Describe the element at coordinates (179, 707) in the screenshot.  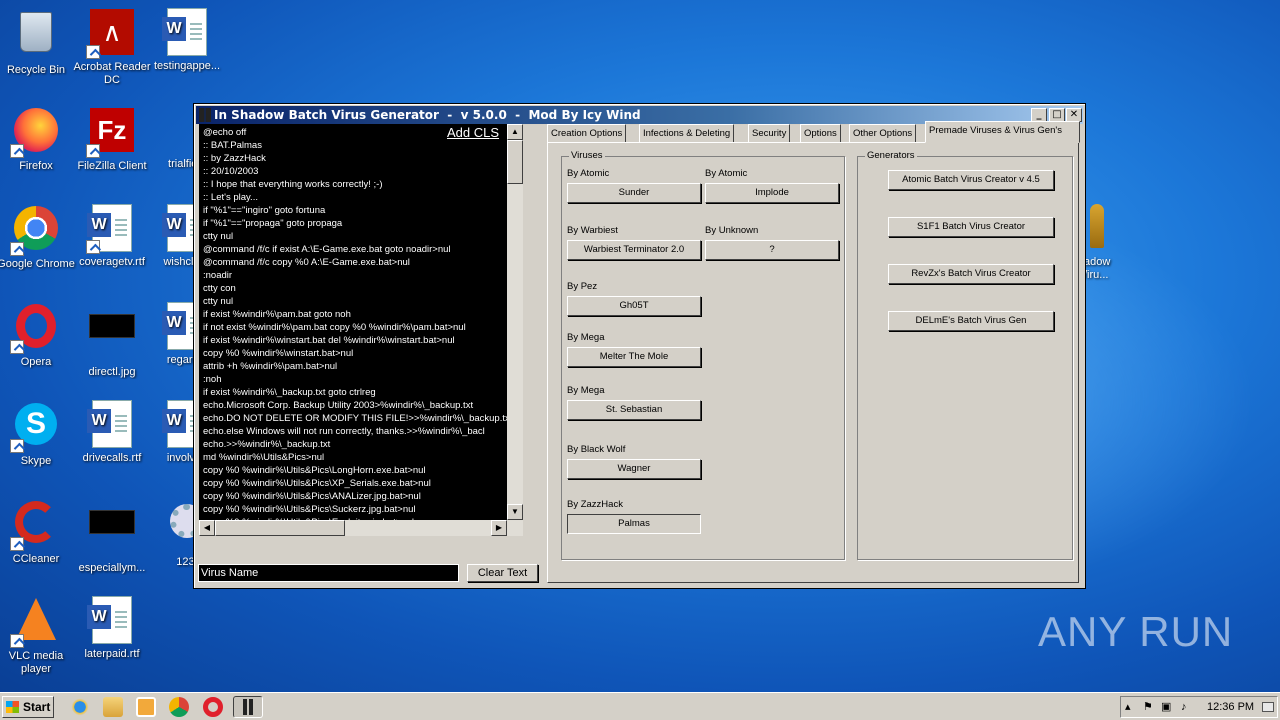
I see `chrome-taskbar-icon` at that location.